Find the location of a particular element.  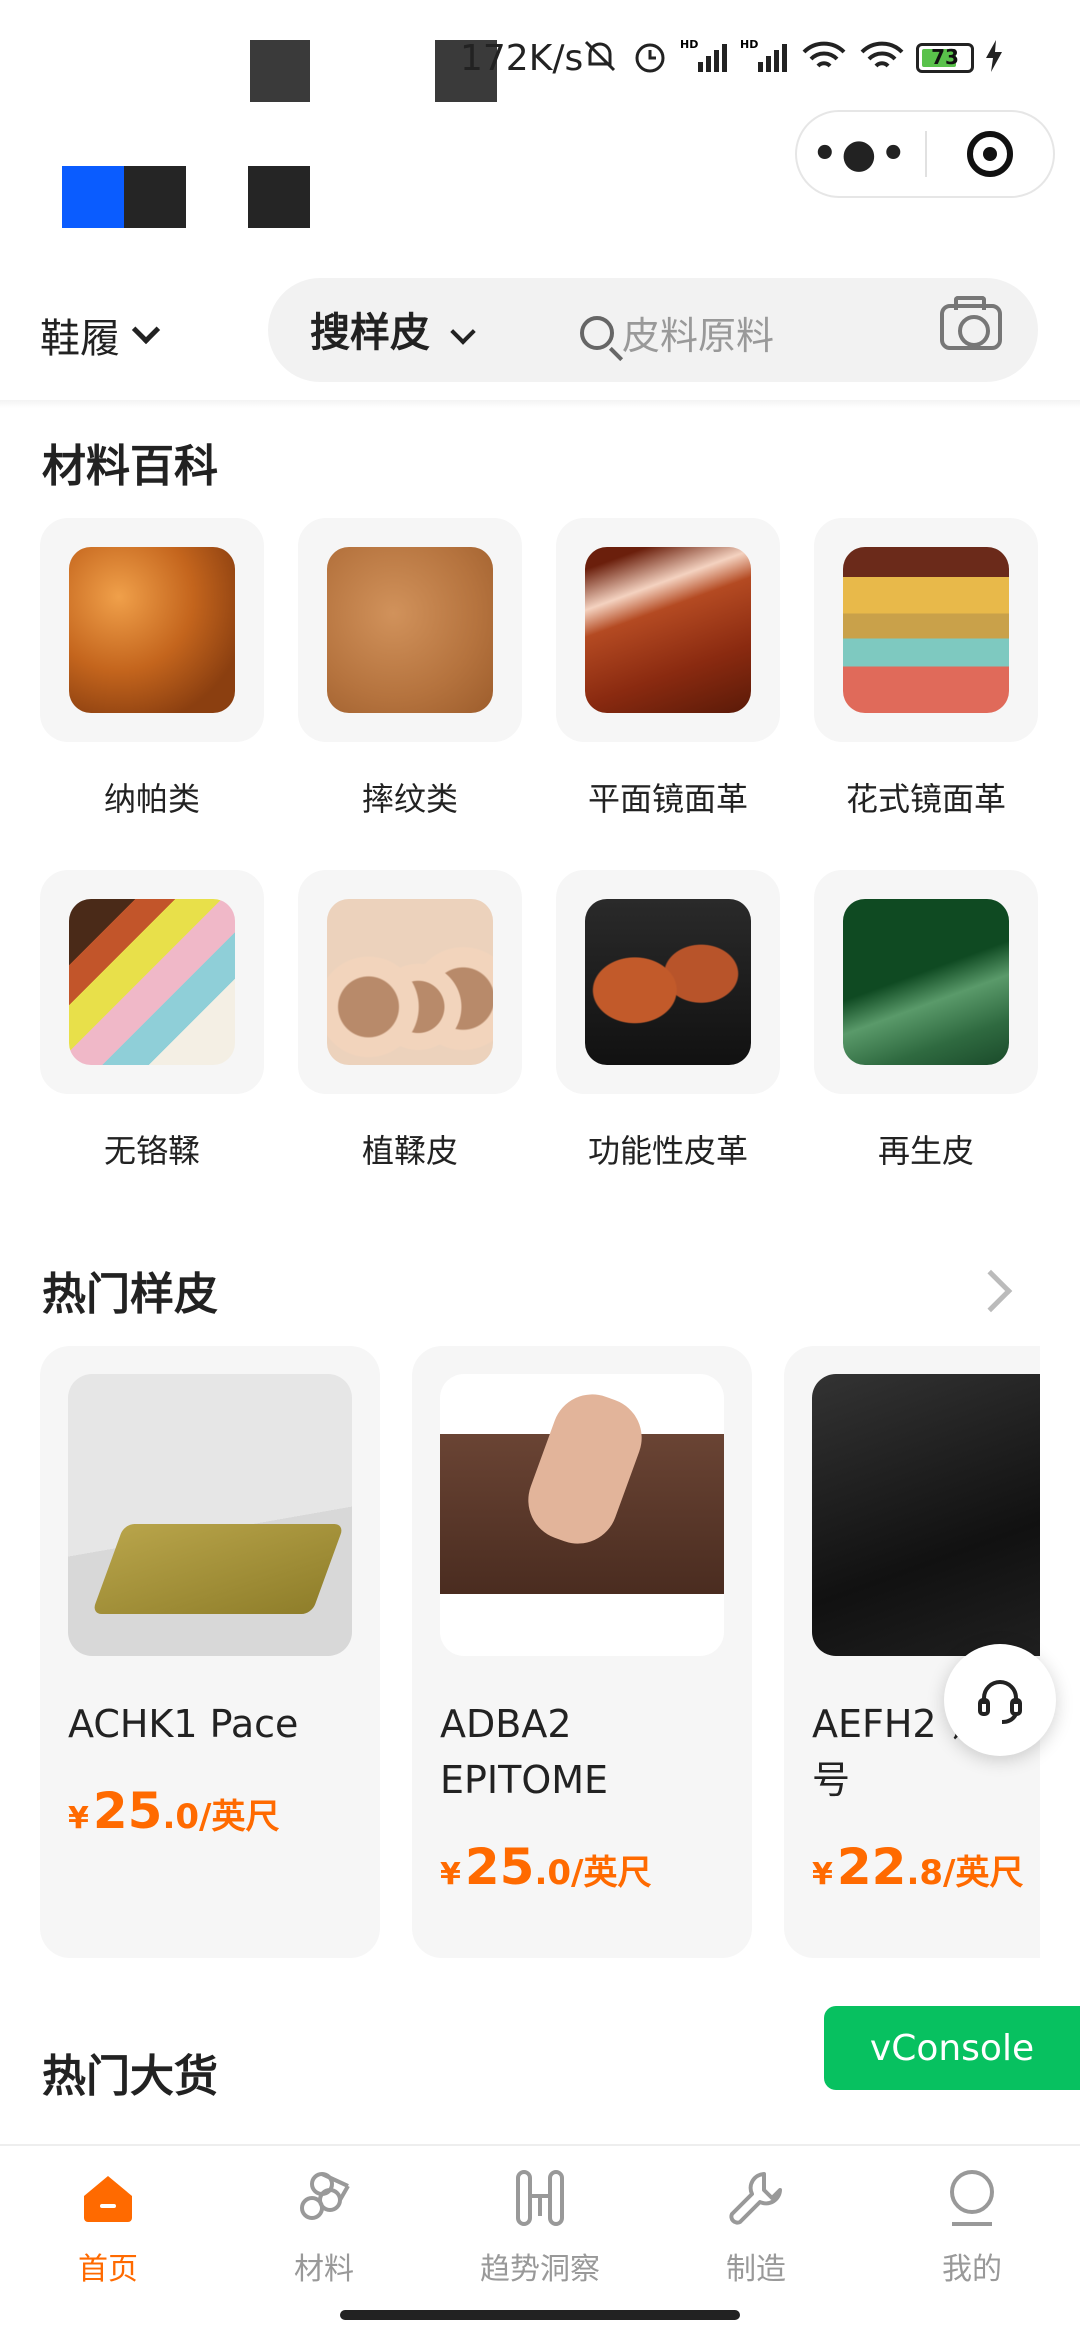

status-bar: 172K/s HD HD 73 is located at coordinates (540, 55).